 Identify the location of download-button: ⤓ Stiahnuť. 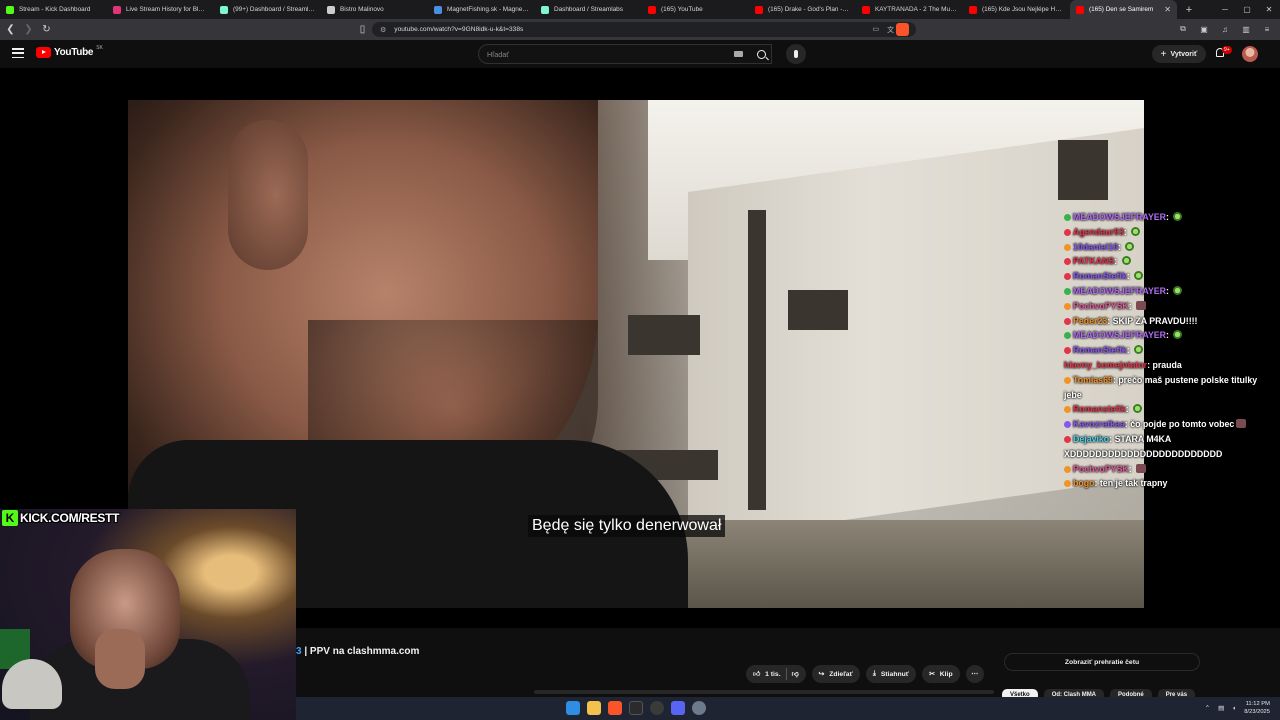
(891, 674).